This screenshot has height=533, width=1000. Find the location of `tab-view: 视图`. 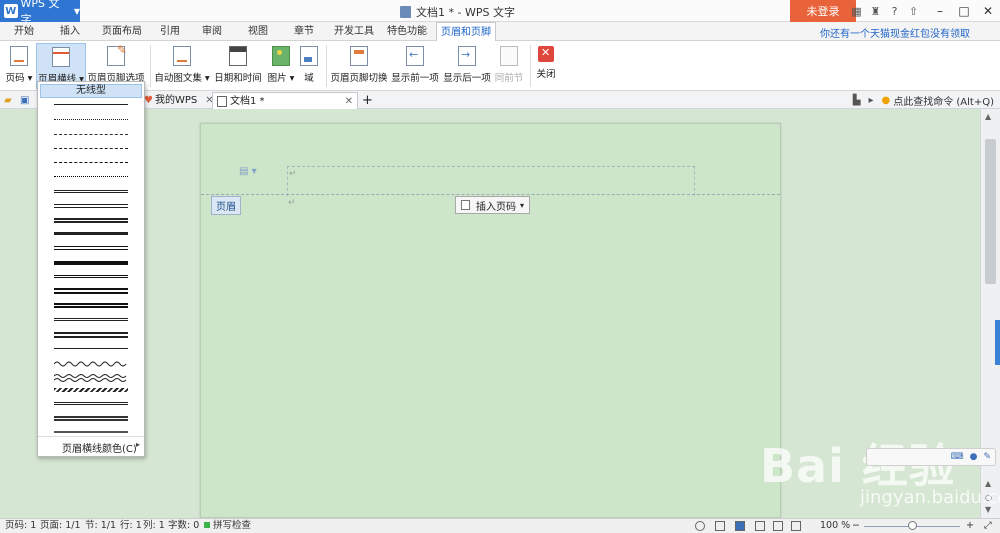

tab-view: 视图 is located at coordinates (258, 31).